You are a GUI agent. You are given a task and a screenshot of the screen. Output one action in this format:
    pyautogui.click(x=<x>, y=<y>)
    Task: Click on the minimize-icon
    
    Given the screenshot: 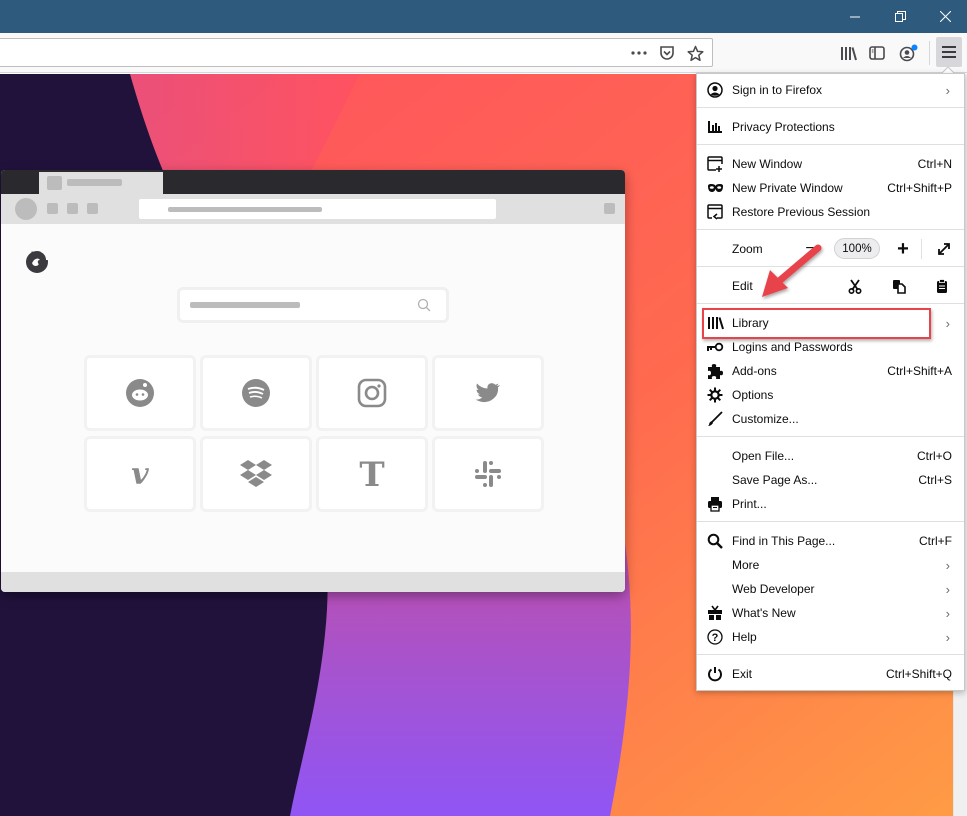 What is the action you would take?
    pyautogui.click(x=855, y=16)
    